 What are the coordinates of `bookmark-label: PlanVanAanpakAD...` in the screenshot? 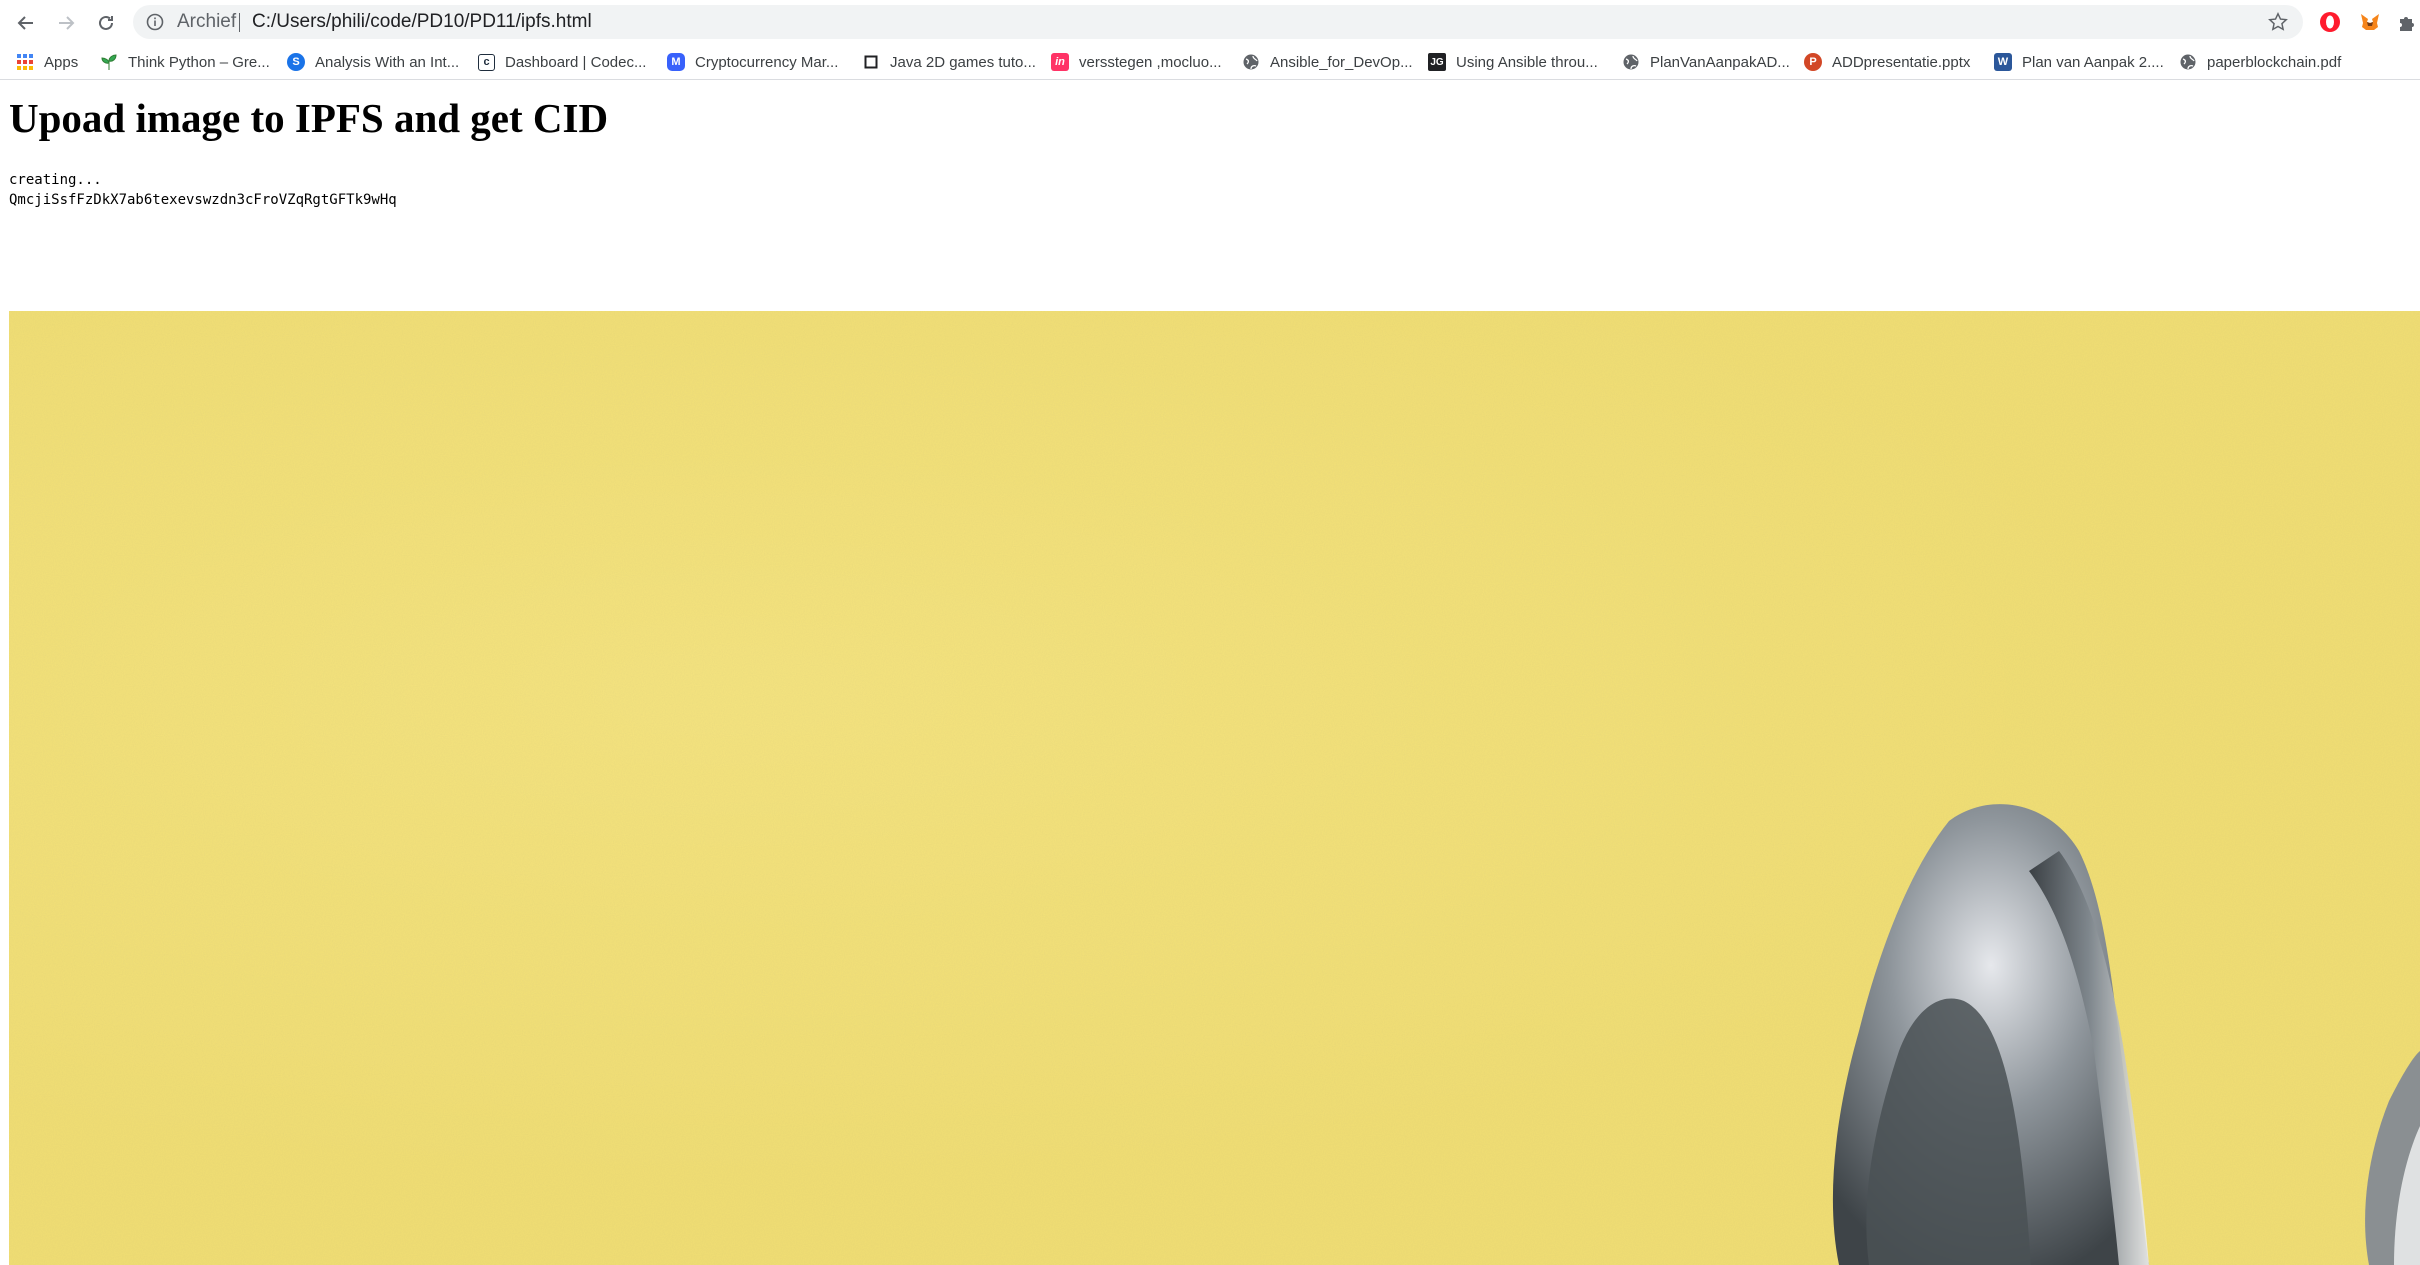 It's located at (1720, 62).